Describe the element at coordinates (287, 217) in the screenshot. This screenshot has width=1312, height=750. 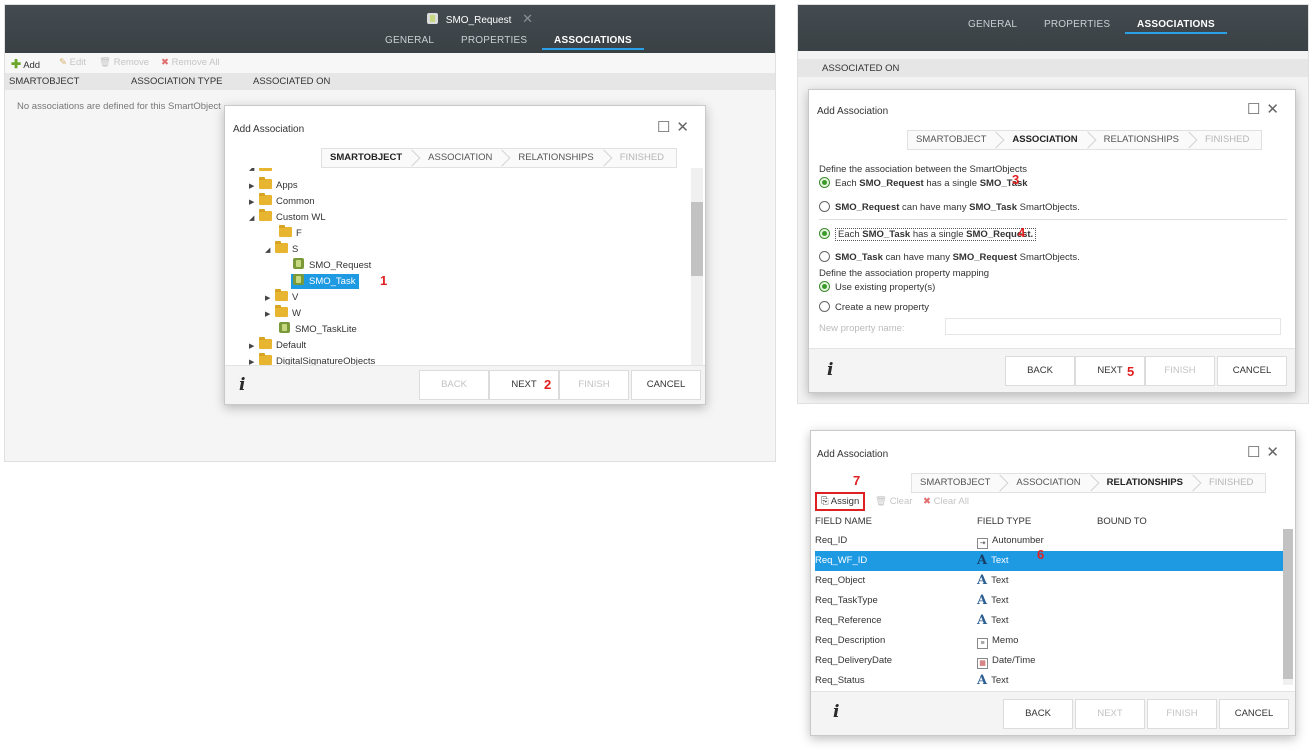
I see `tree-item-custom-wl: ◢ Custom WL` at that location.